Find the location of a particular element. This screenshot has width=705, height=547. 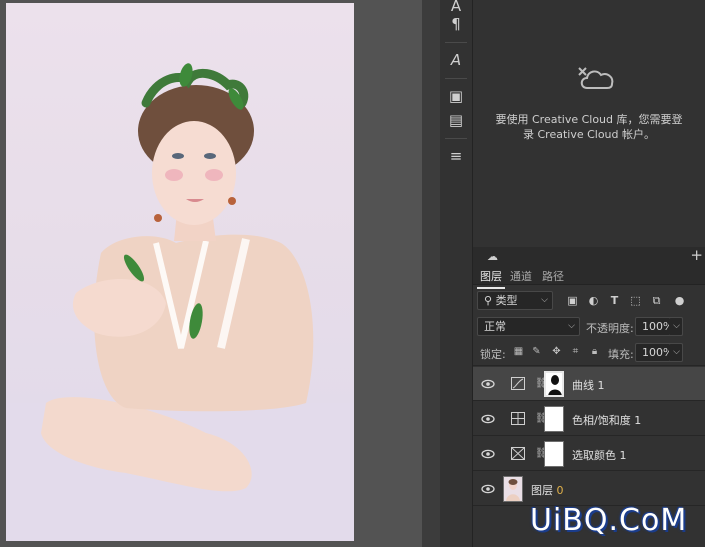

lock-label: 锁定: is located at coordinates (493, 354).